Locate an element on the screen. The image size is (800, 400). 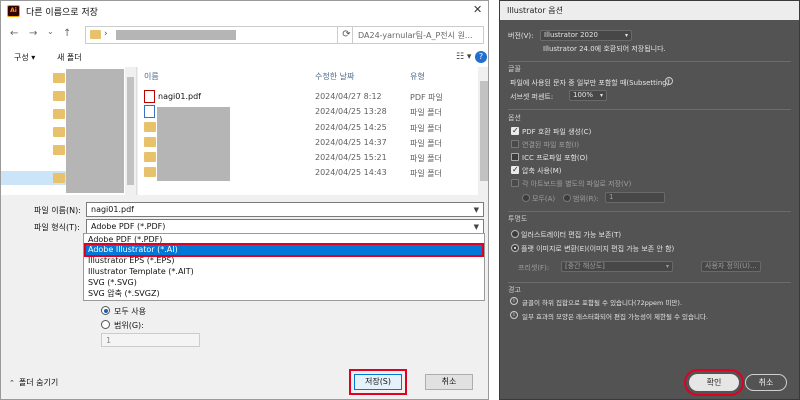
pdf-file-icon is located at coordinates (149, 96).